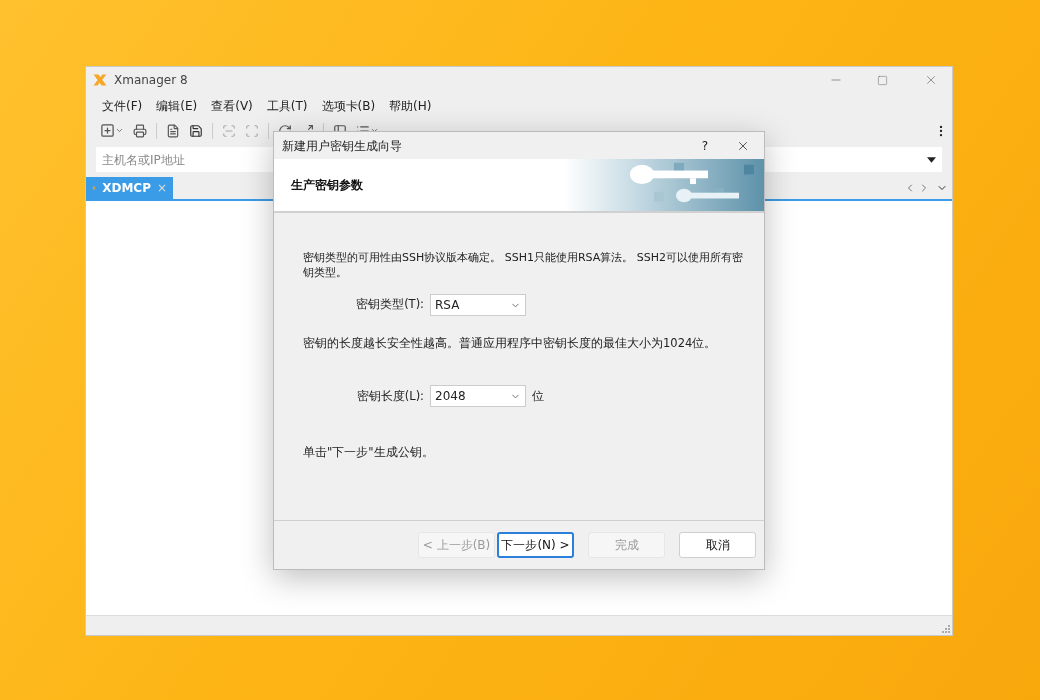 Image resolution: width=1040 pixels, height=700 pixels. Describe the element at coordinates (342, 146) in the screenshot. I see `dialog-title: 新建用户密钥生成向导` at that location.